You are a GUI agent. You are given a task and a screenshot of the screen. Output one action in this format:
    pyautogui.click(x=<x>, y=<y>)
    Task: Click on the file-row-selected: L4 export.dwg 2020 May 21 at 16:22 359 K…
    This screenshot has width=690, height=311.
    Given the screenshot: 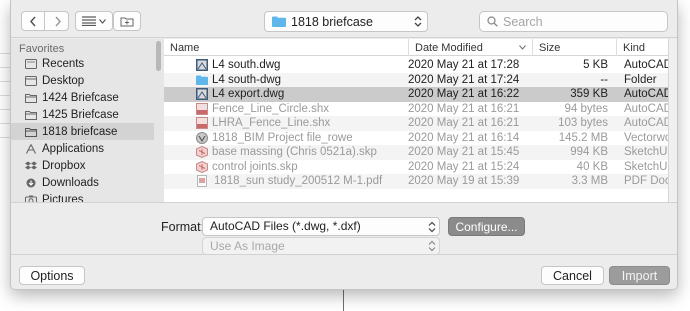 What is the action you would take?
    pyautogui.click(x=416, y=94)
    